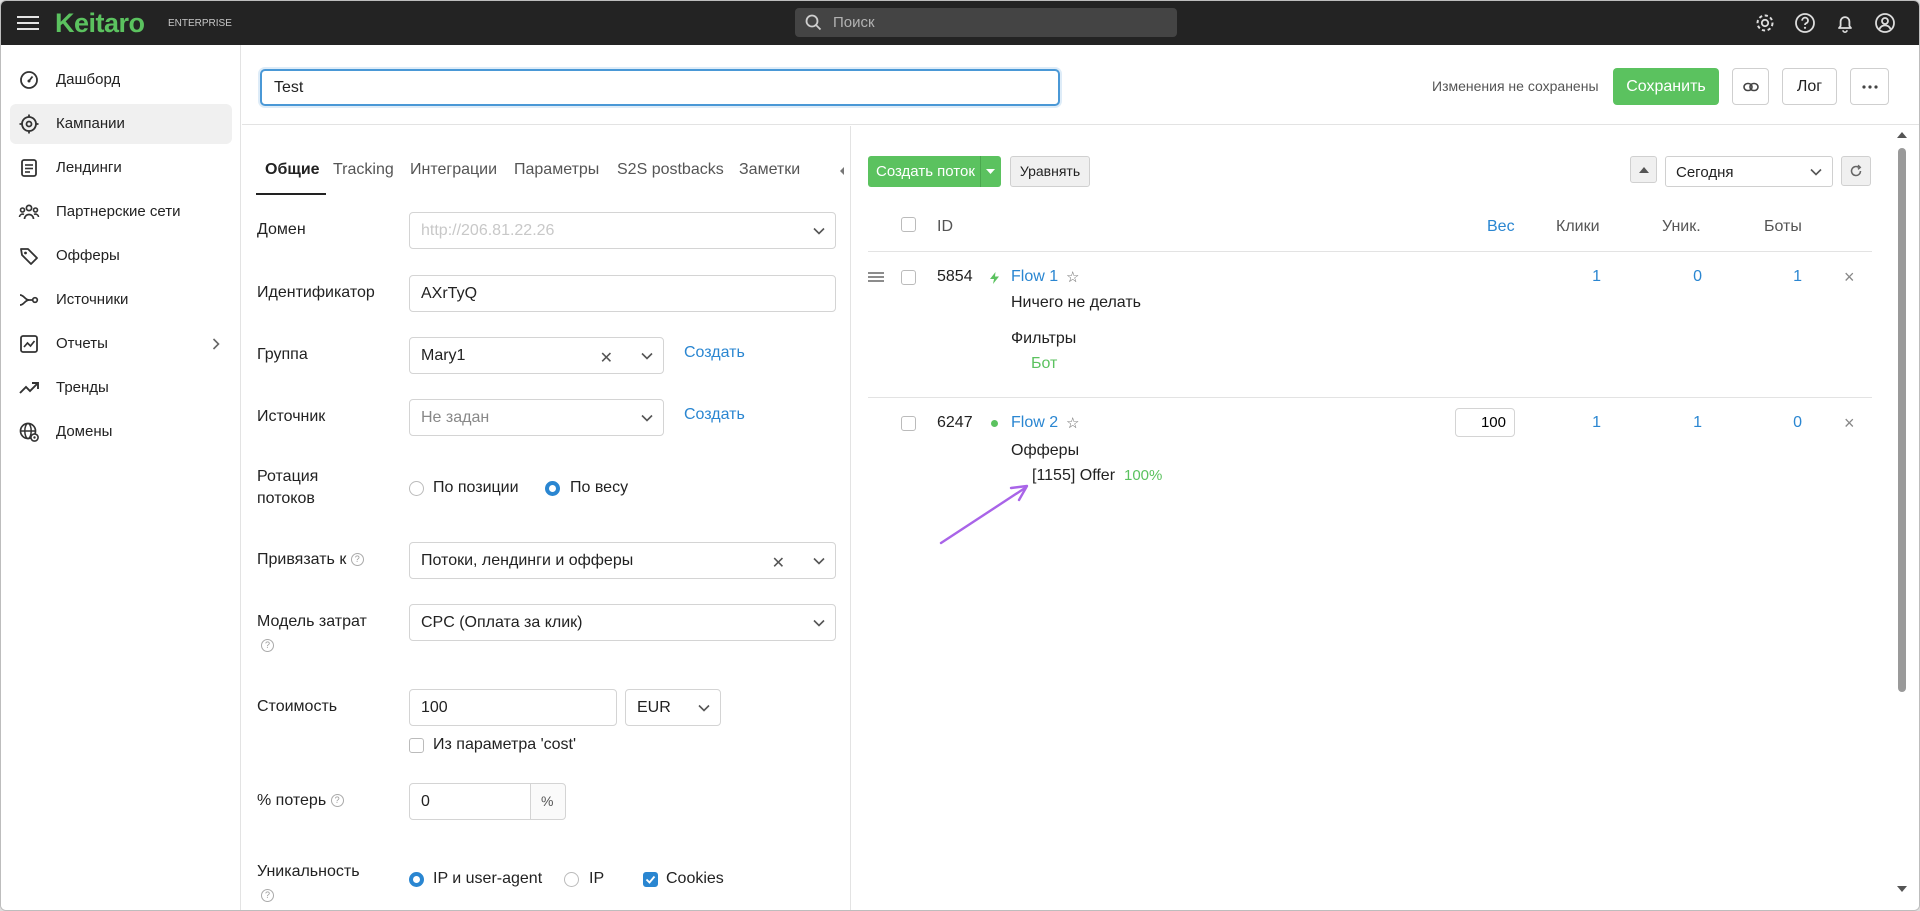 The height and width of the screenshot is (911, 1920). Describe the element at coordinates (1902, 420) in the screenshot. I see `scrollbar-thumb` at that location.